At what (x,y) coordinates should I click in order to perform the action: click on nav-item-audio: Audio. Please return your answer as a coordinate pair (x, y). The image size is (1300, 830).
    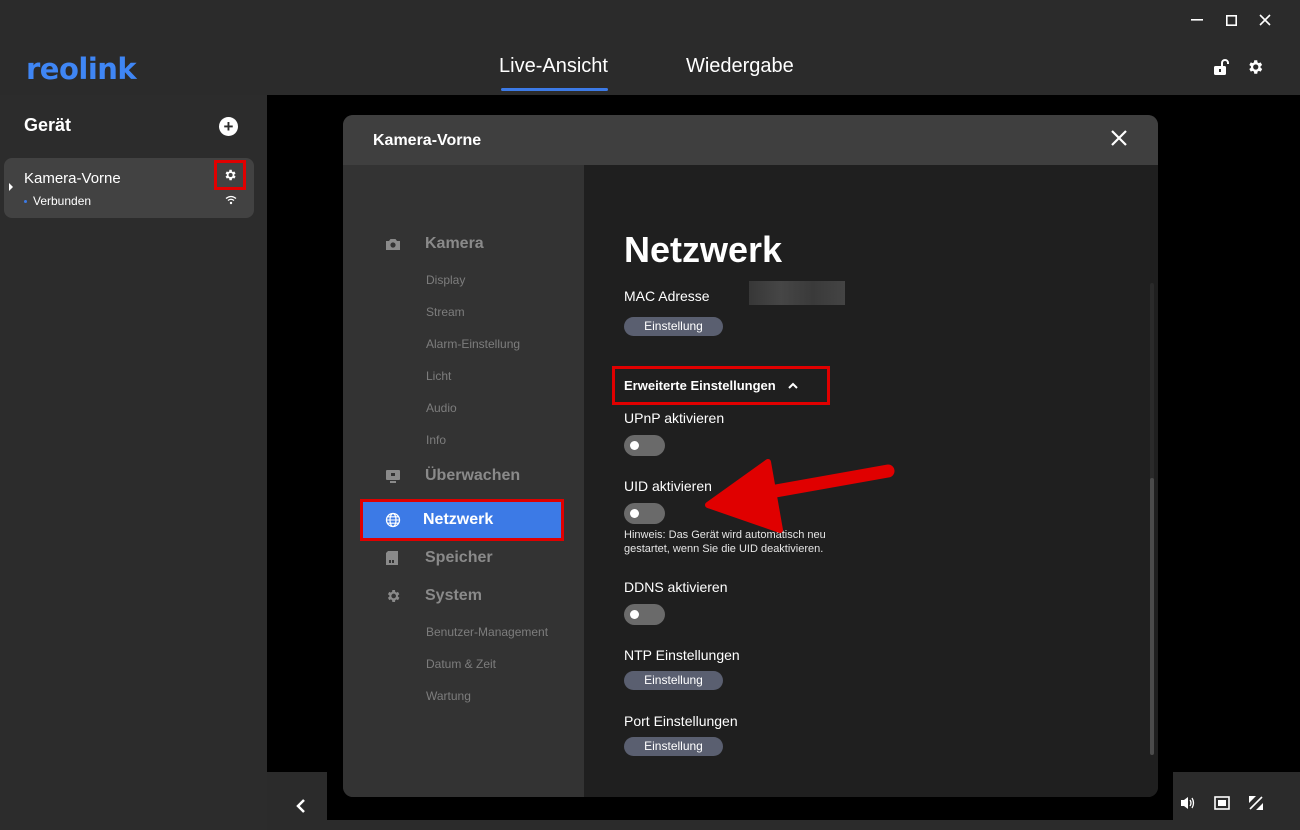
    Looking at the image, I should click on (441, 408).